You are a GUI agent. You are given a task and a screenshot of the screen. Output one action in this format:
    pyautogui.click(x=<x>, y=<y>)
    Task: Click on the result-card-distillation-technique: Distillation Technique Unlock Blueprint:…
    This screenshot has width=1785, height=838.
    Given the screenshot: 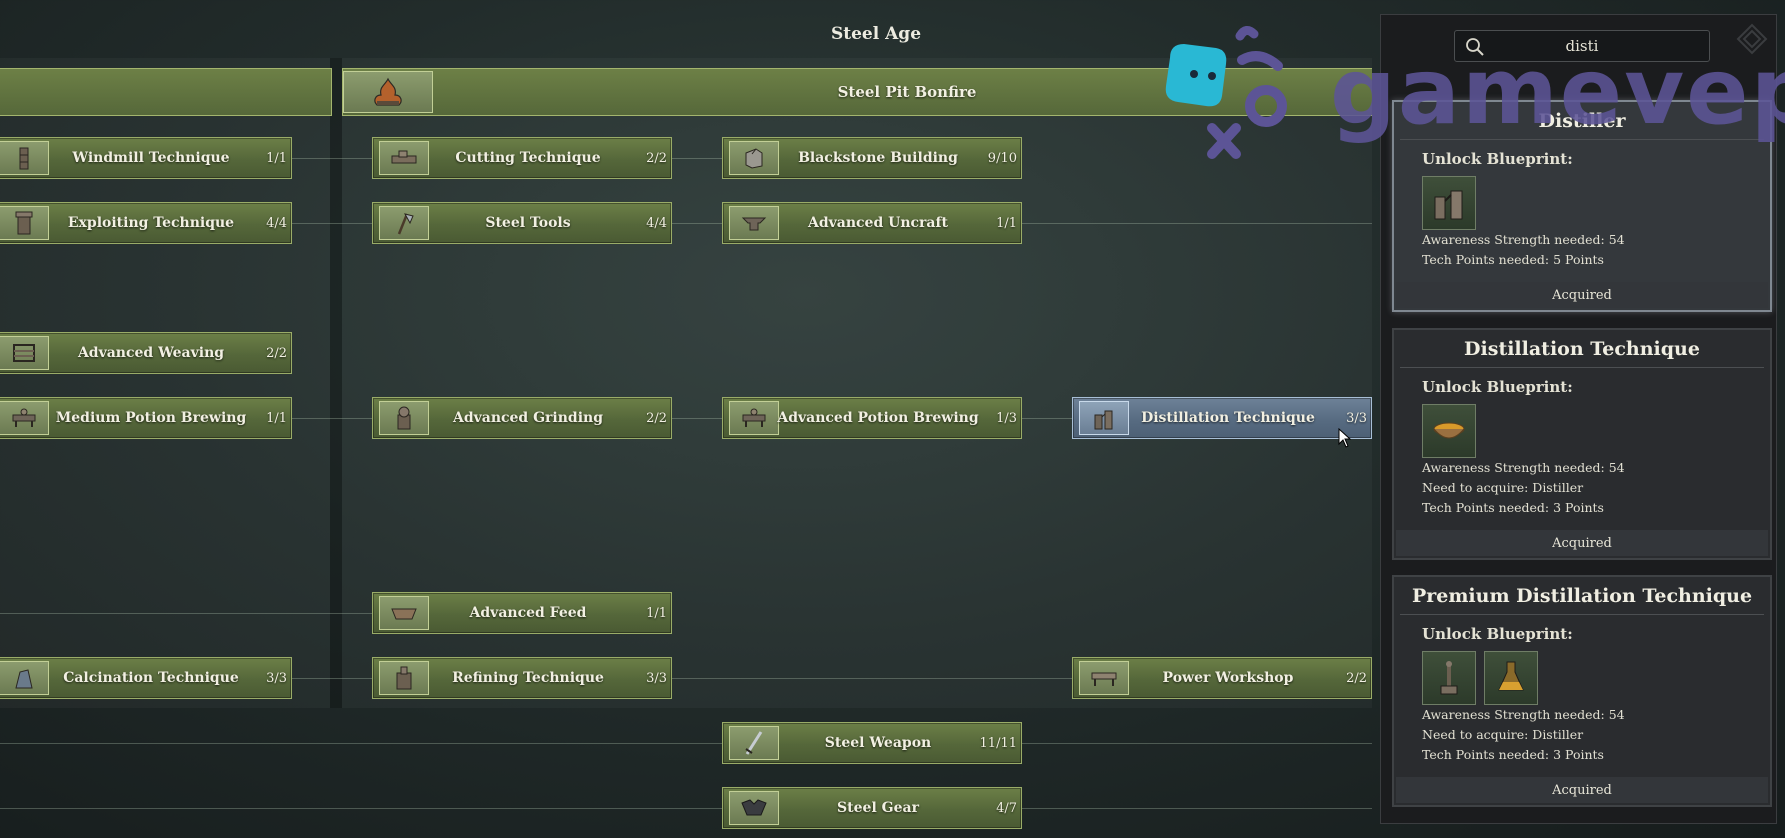 What is the action you would take?
    pyautogui.click(x=1582, y=444)
    